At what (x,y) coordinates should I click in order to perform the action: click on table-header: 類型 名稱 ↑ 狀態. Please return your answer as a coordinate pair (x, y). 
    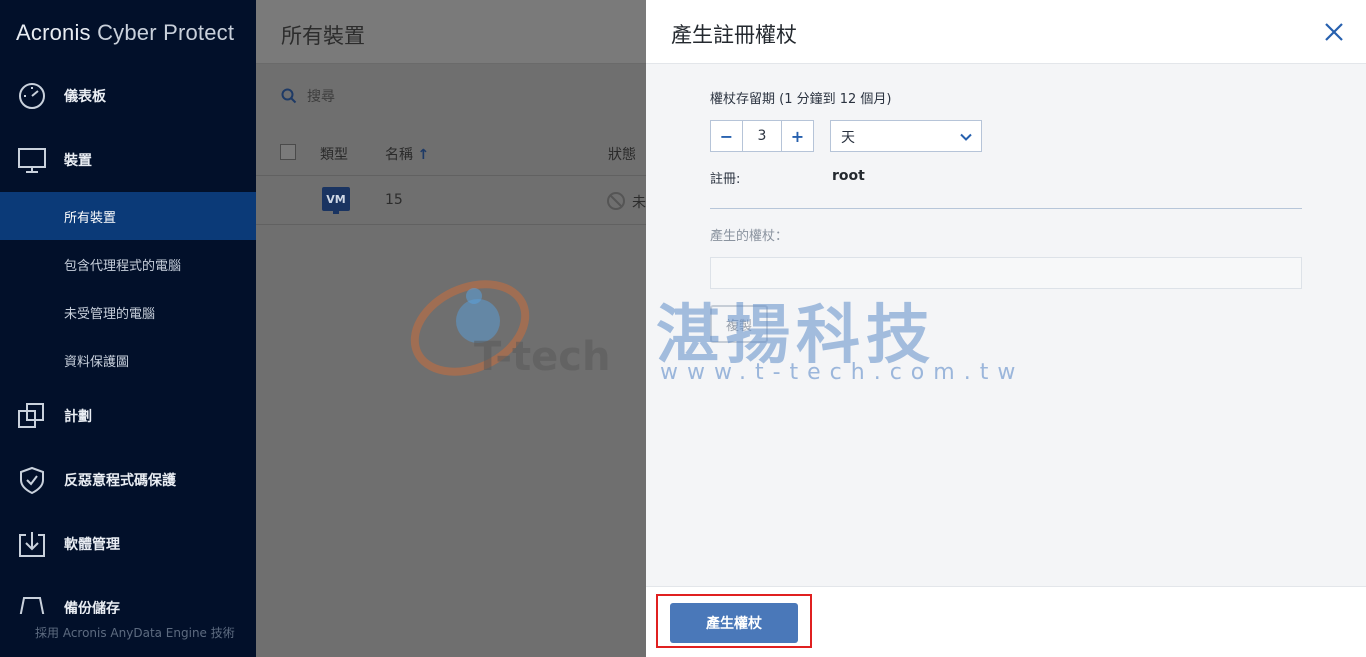
    Looking at the image, I should click on (451, 154).